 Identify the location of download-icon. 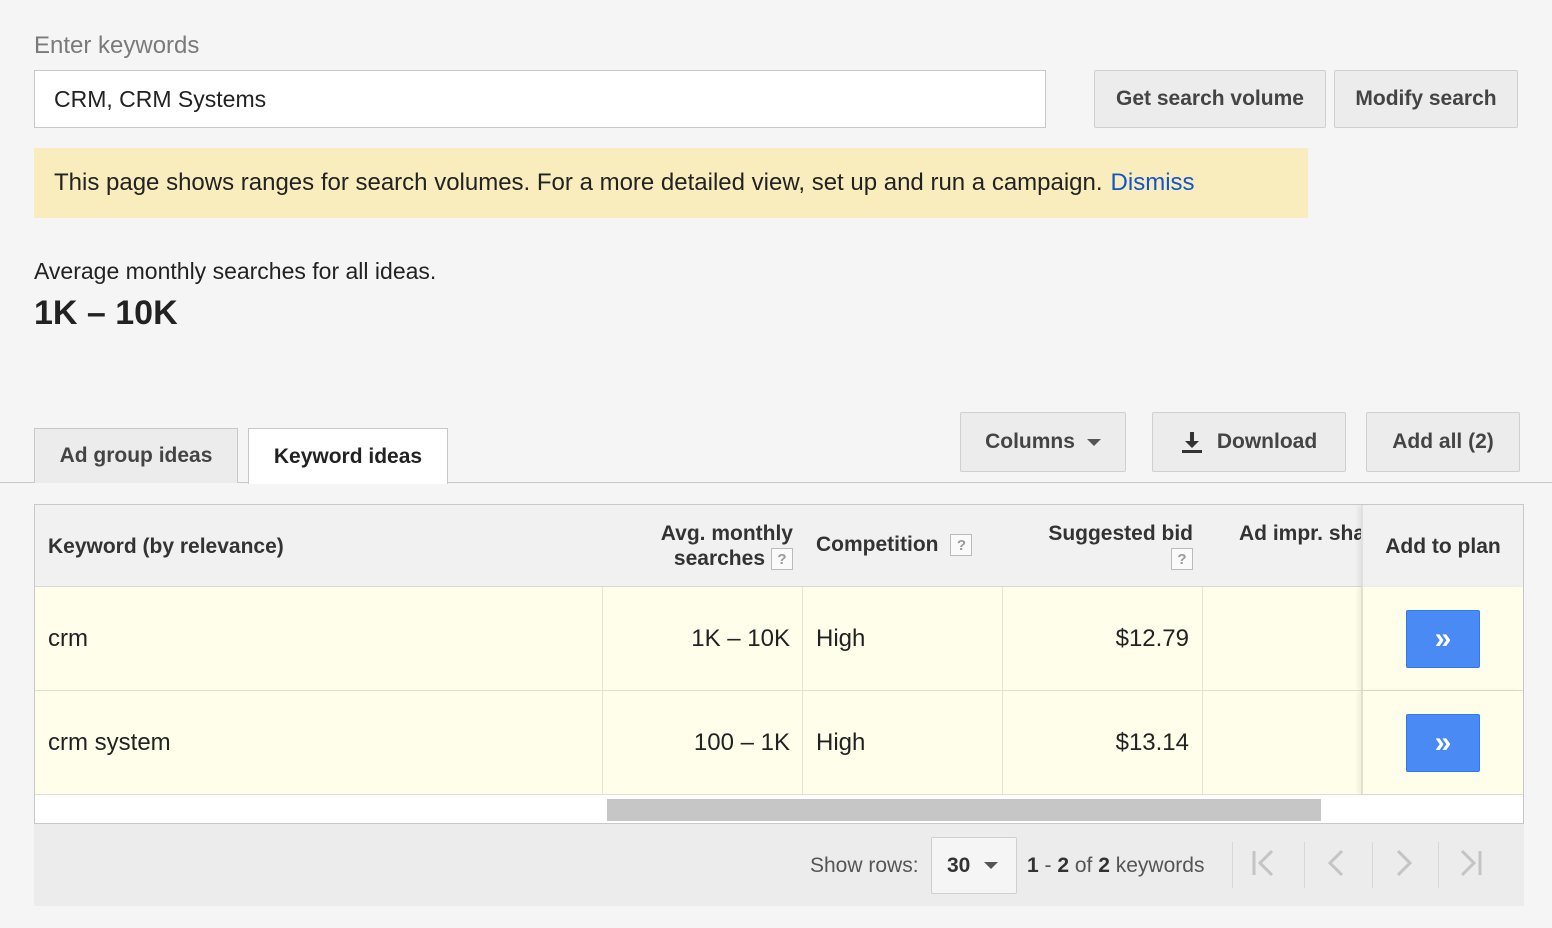
(1192, 442).